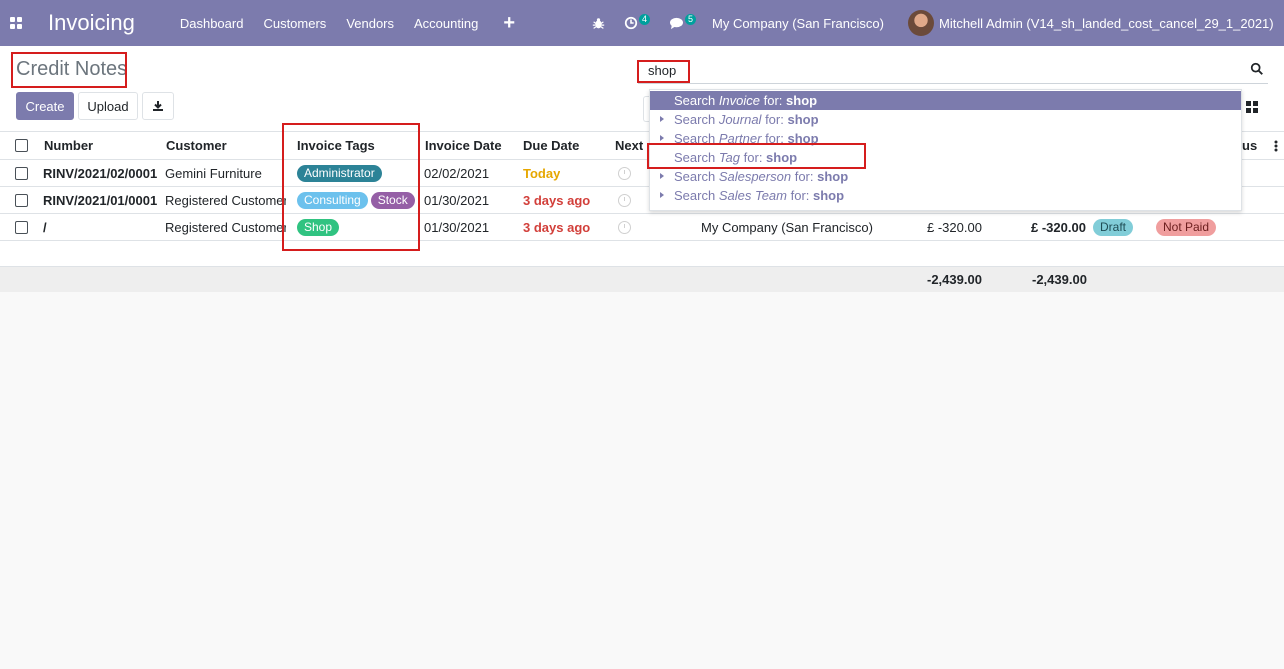 This screenshot has width=1284, height=669. What do you see at coordinates (213, 173) in the screenshot?
I see `cell-customer: Gemini Furniture` at bounding box center [213, 173].